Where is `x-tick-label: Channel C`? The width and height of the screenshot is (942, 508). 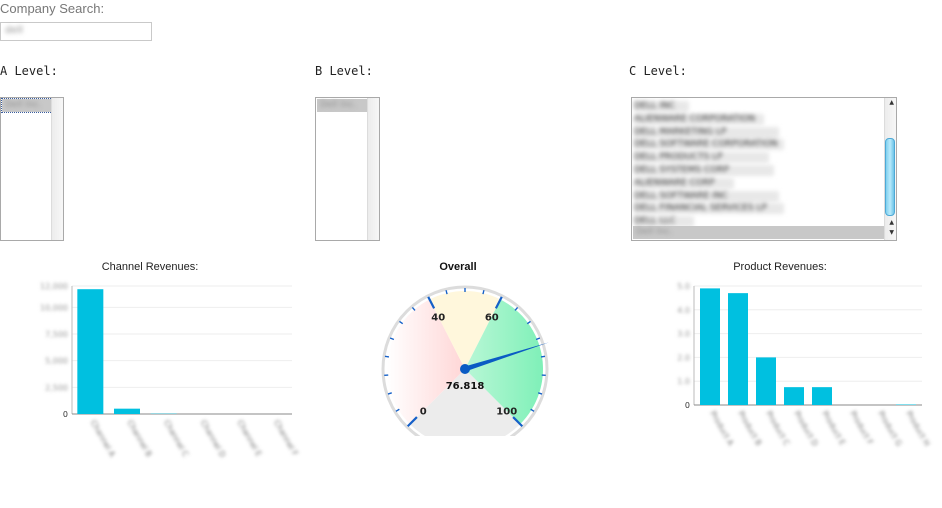
x-tick-label: Channel C is located at coordinates (176, 439).